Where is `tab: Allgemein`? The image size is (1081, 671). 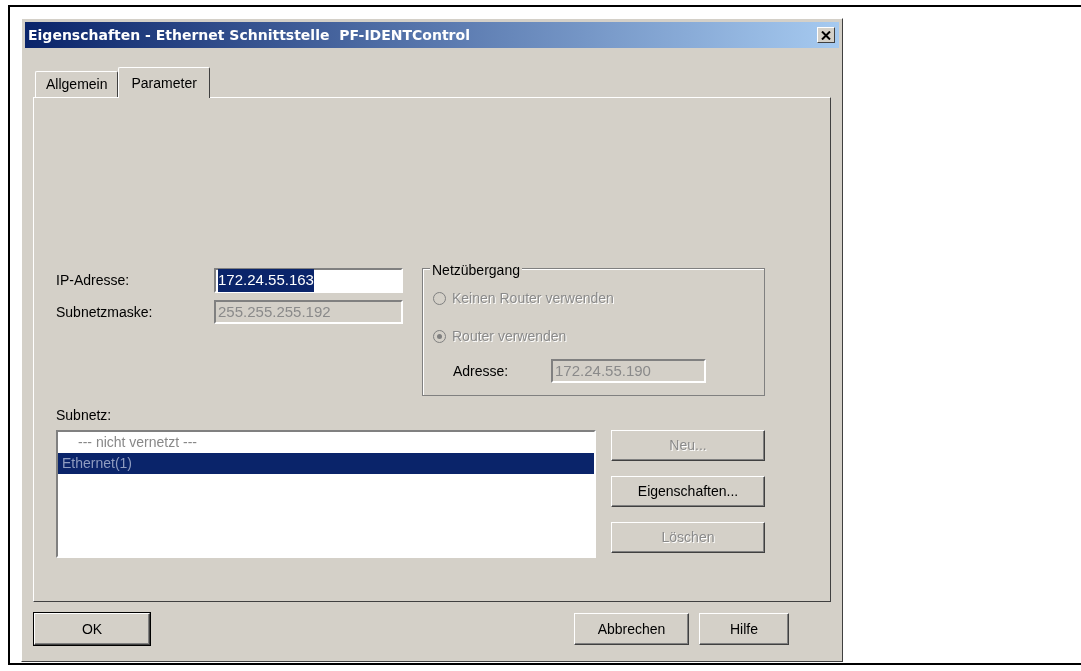
tab: Allgemein is located at coordinates (77, 84).